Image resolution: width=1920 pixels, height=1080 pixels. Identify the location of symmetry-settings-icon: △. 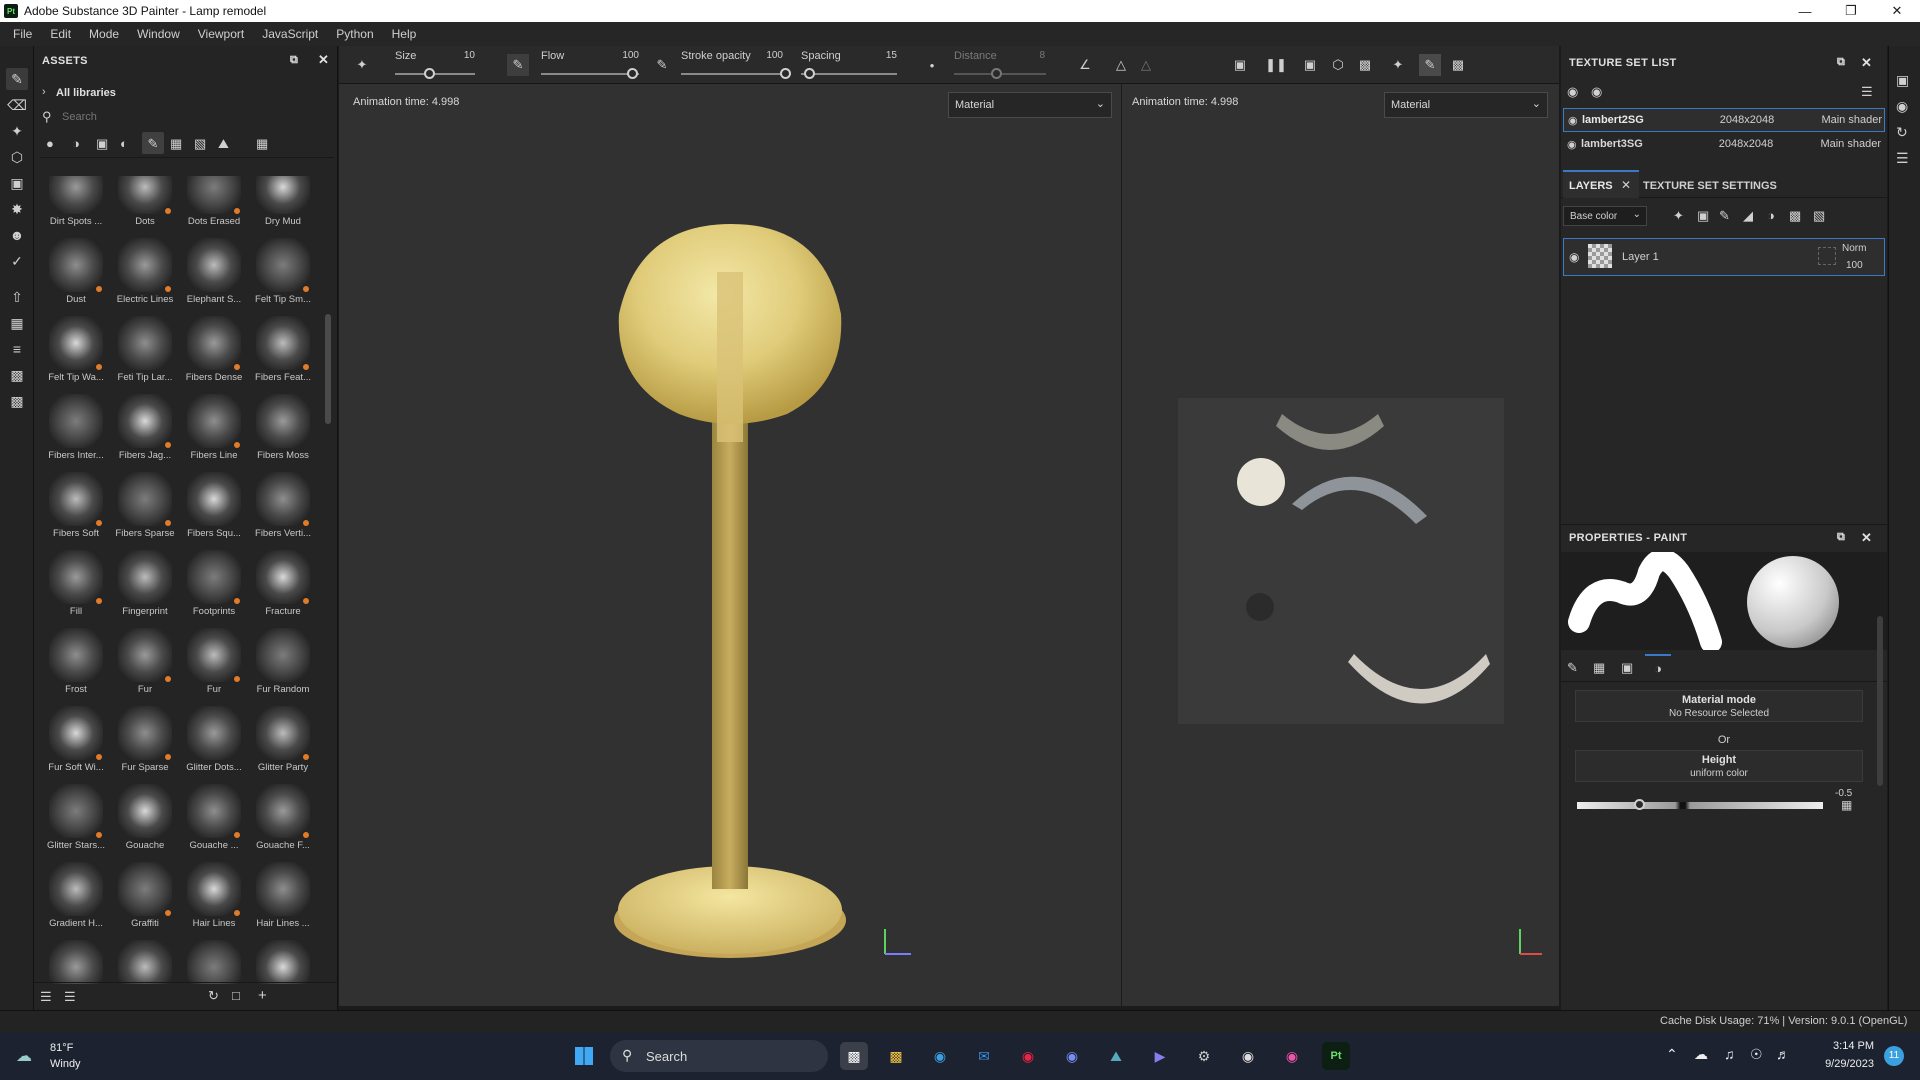
(1146, 65).